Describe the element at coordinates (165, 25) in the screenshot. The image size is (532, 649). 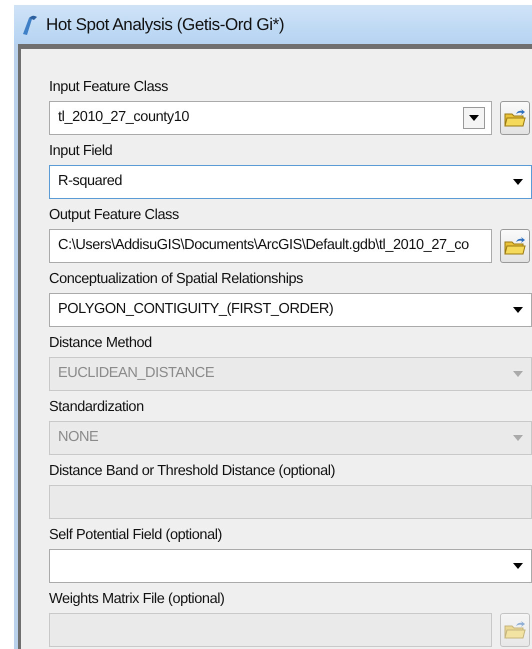
I see `window-title: Hot Spot Analysis (Getis-Ord Gi*)` at that location.